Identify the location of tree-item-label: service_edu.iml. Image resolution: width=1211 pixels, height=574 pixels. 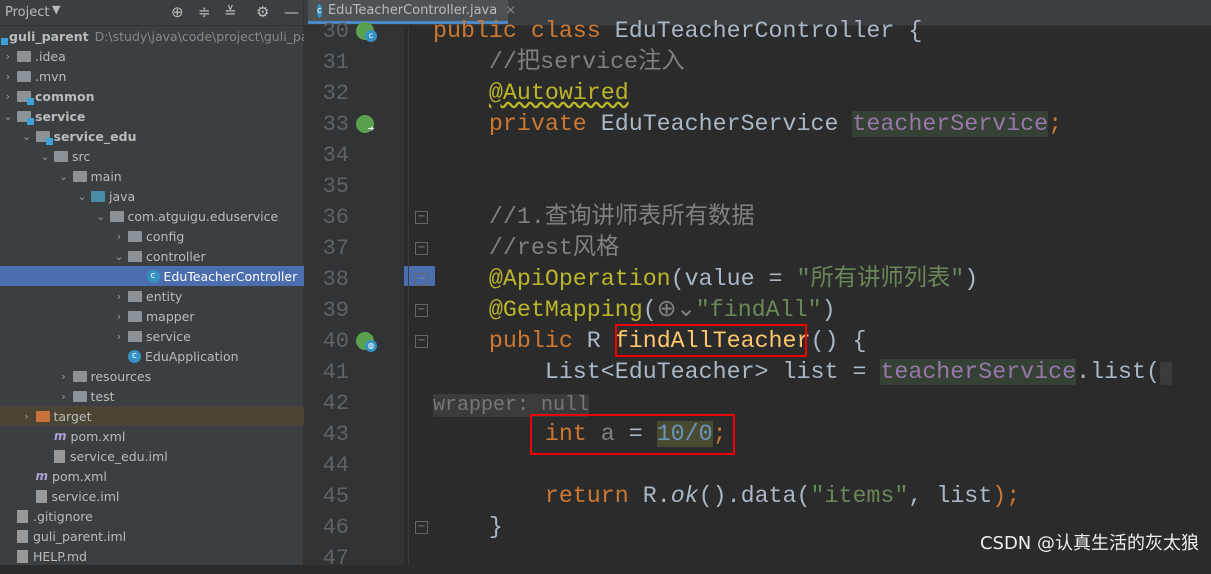
(119, 456).